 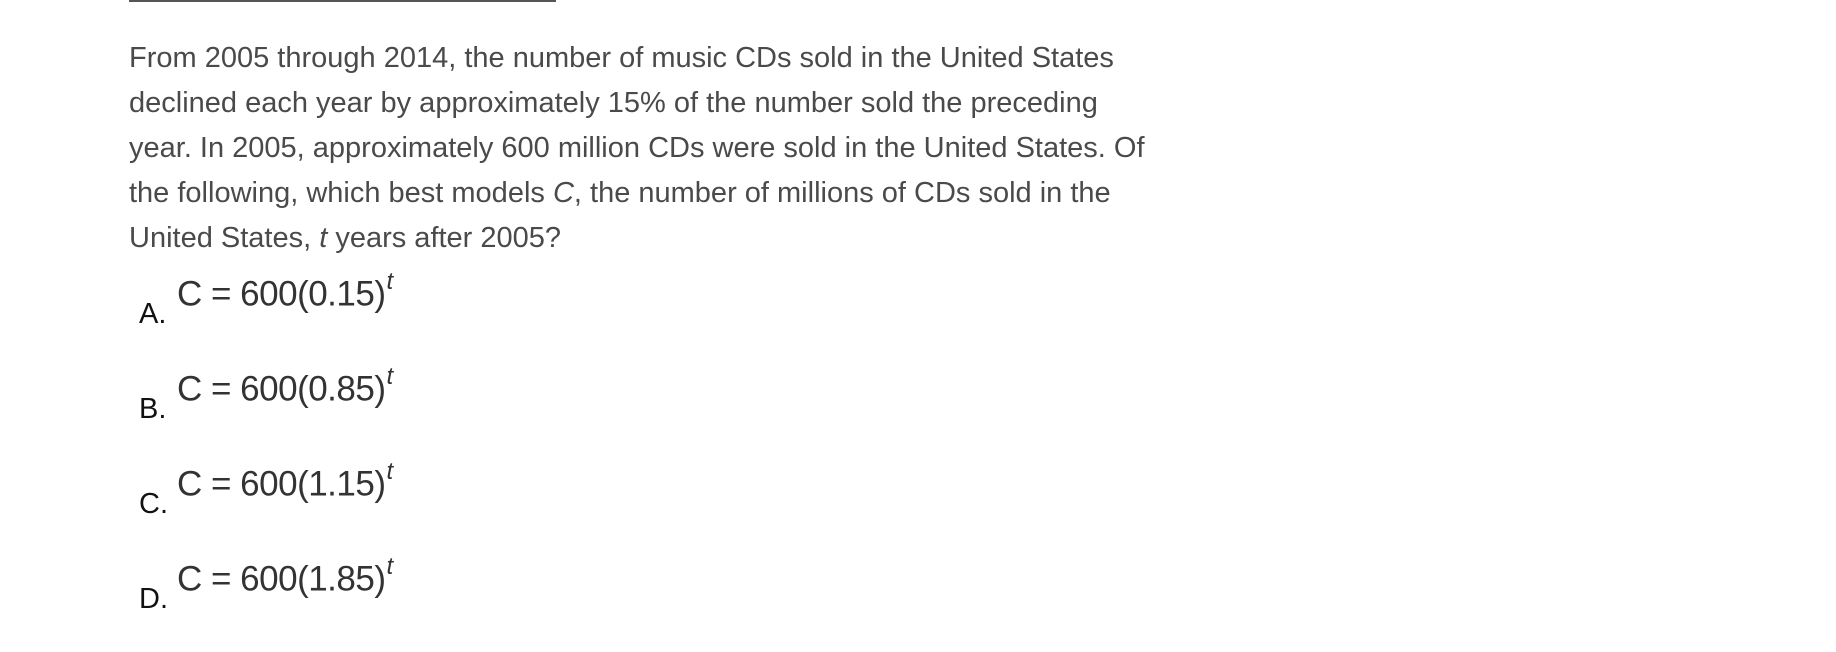 I want to click on choice-letter: C., so click(x=153, y=504).